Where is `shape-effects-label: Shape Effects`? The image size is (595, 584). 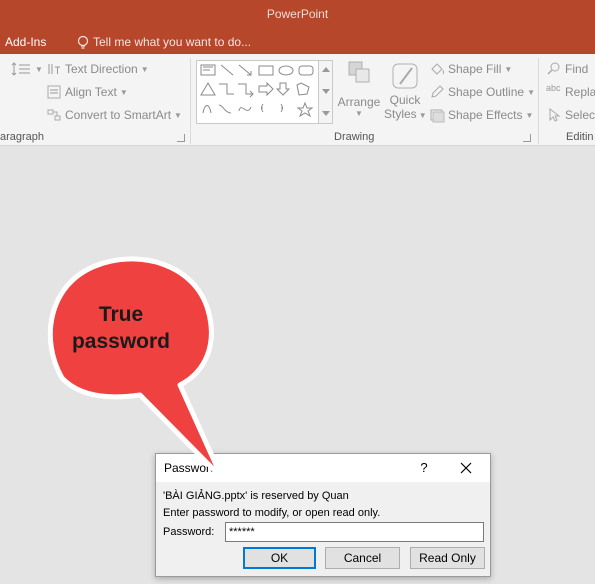
shape-effects-label: Shape Effects is located at coordinates (485, 115).